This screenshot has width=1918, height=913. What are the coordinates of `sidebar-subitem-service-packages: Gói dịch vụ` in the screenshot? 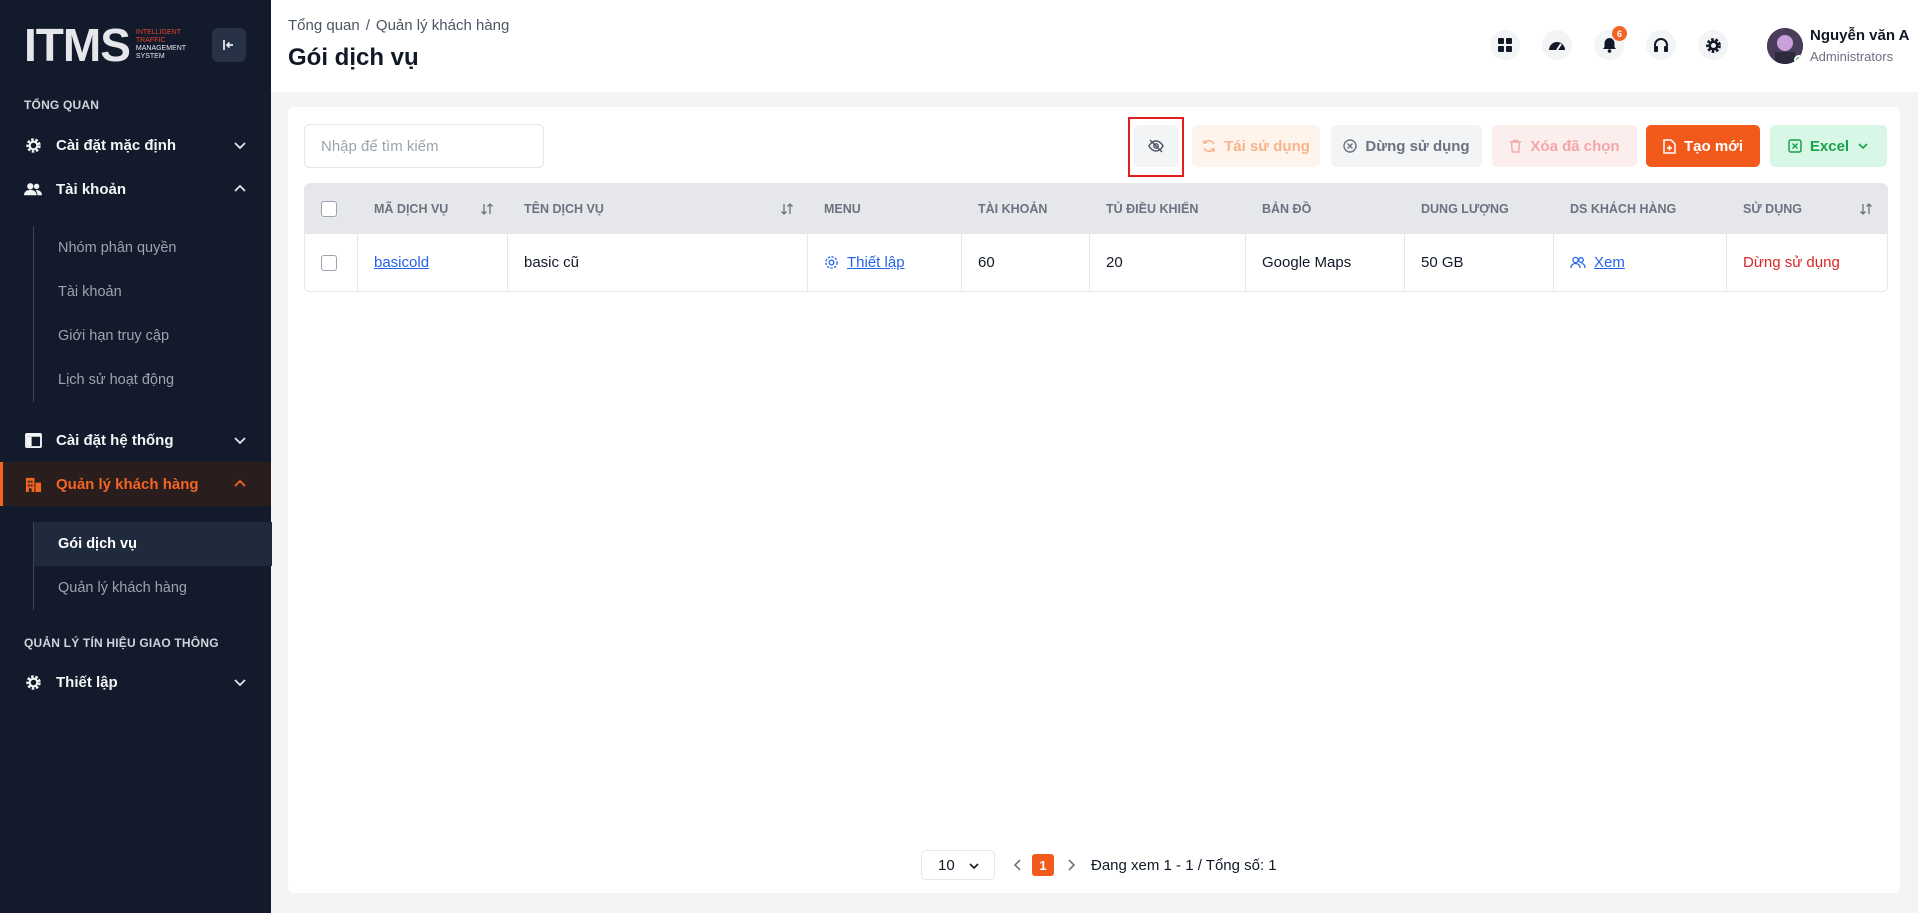 It's located at (153, 544).